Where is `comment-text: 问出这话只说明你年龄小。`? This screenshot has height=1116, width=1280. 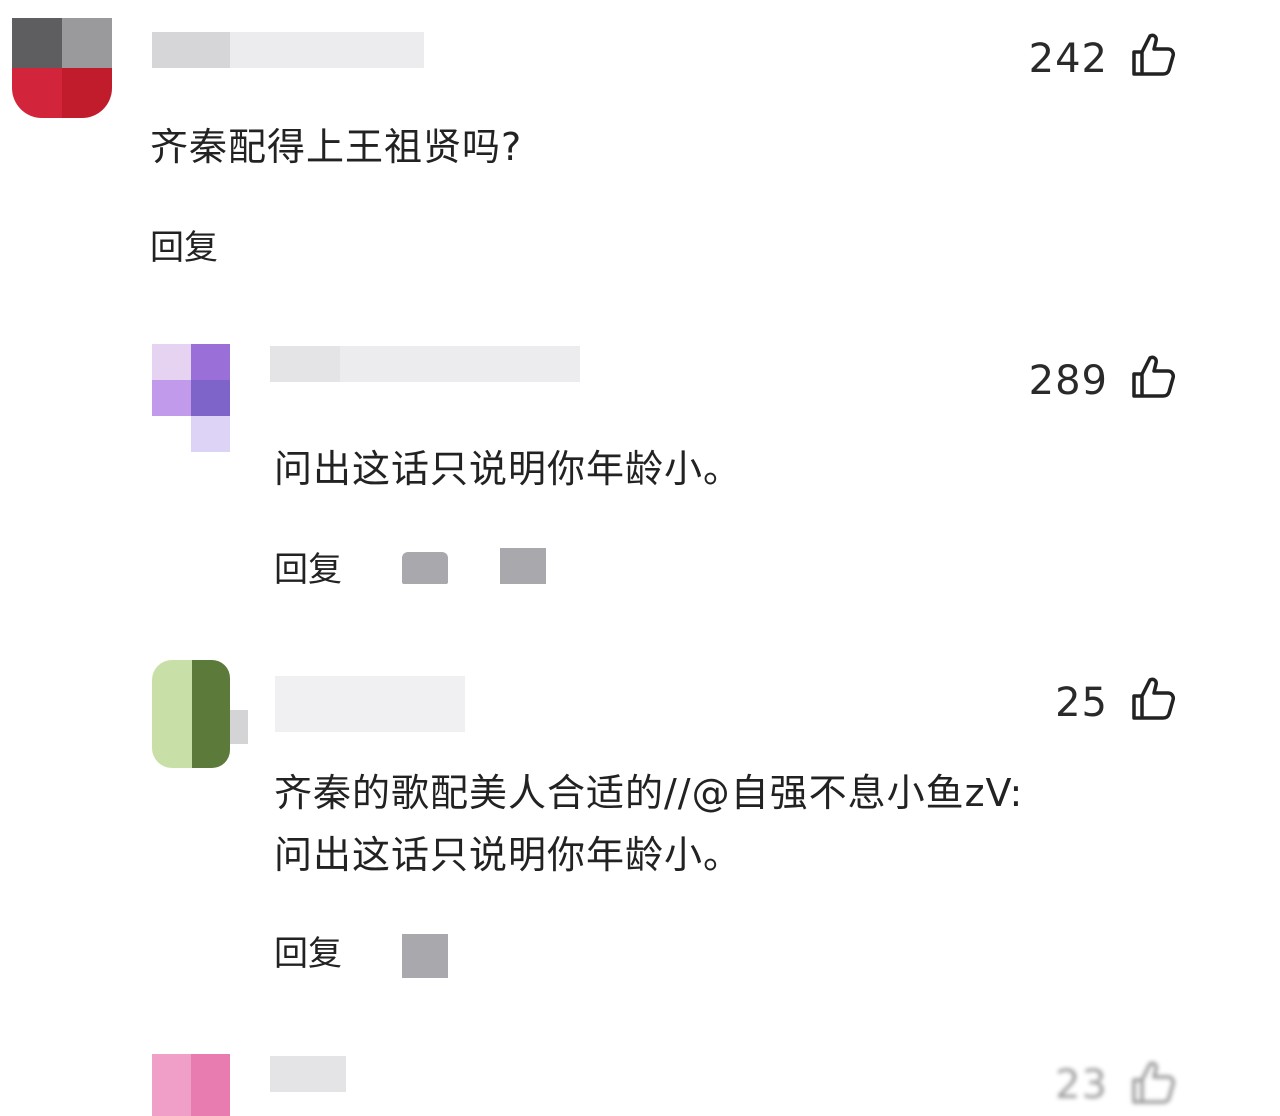
comment-text: 问出这话只说明你年龄小。 is located at coordinates (508, 469).